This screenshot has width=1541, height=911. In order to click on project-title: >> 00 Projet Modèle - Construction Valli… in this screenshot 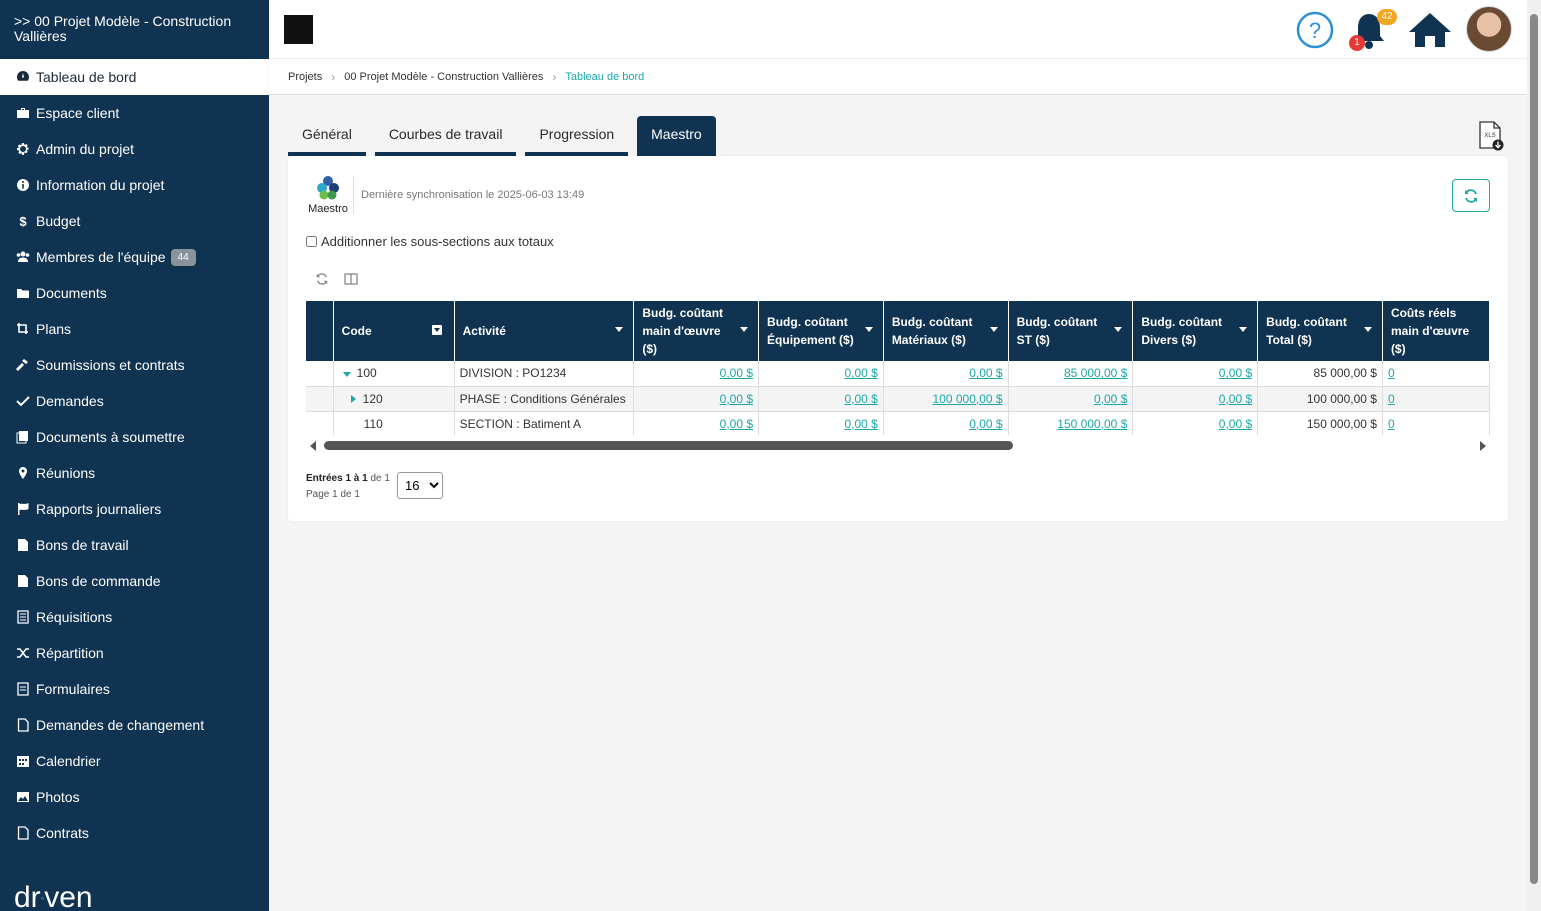, I will do `click(134, 29)`.